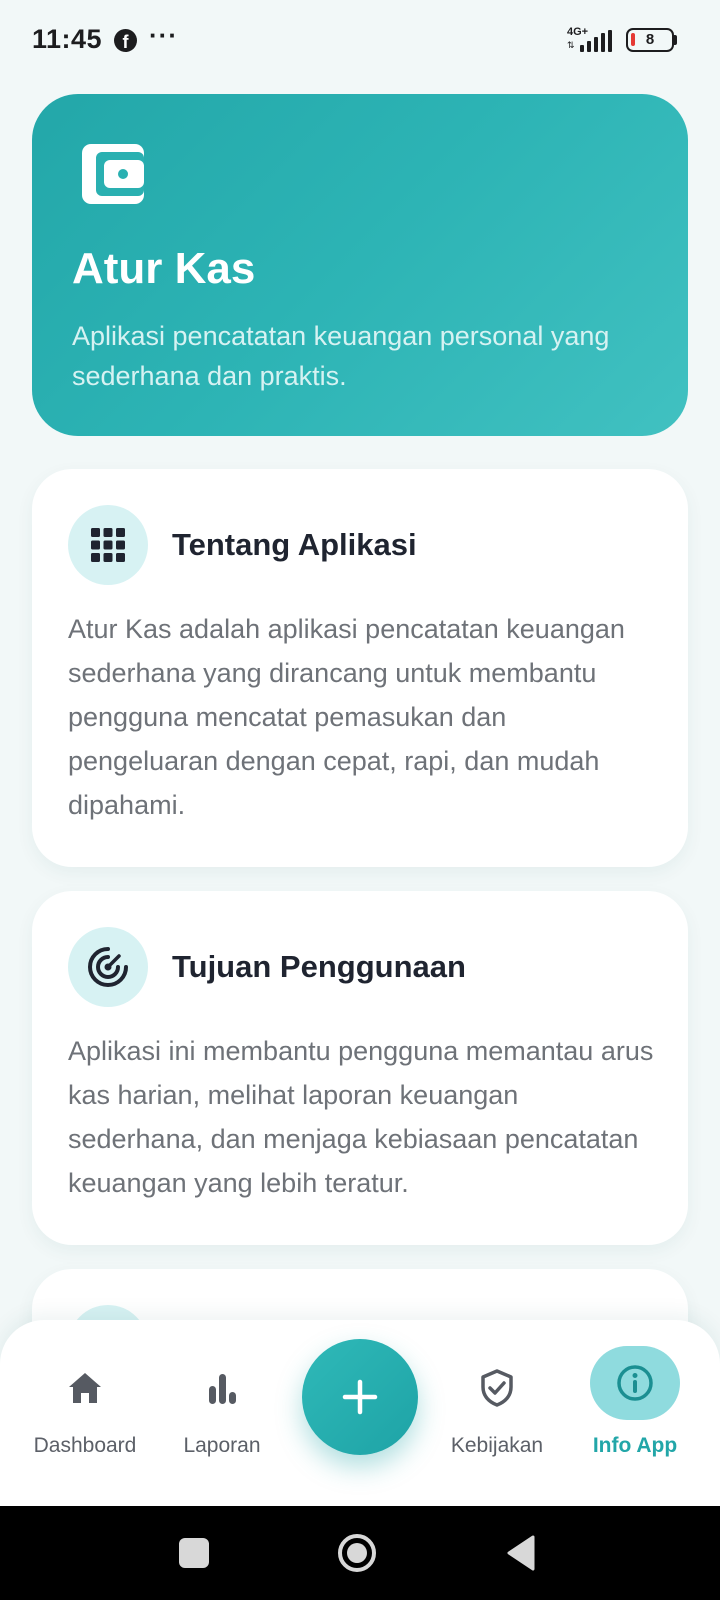  I want to click on recents-button, so click(194, 1553).